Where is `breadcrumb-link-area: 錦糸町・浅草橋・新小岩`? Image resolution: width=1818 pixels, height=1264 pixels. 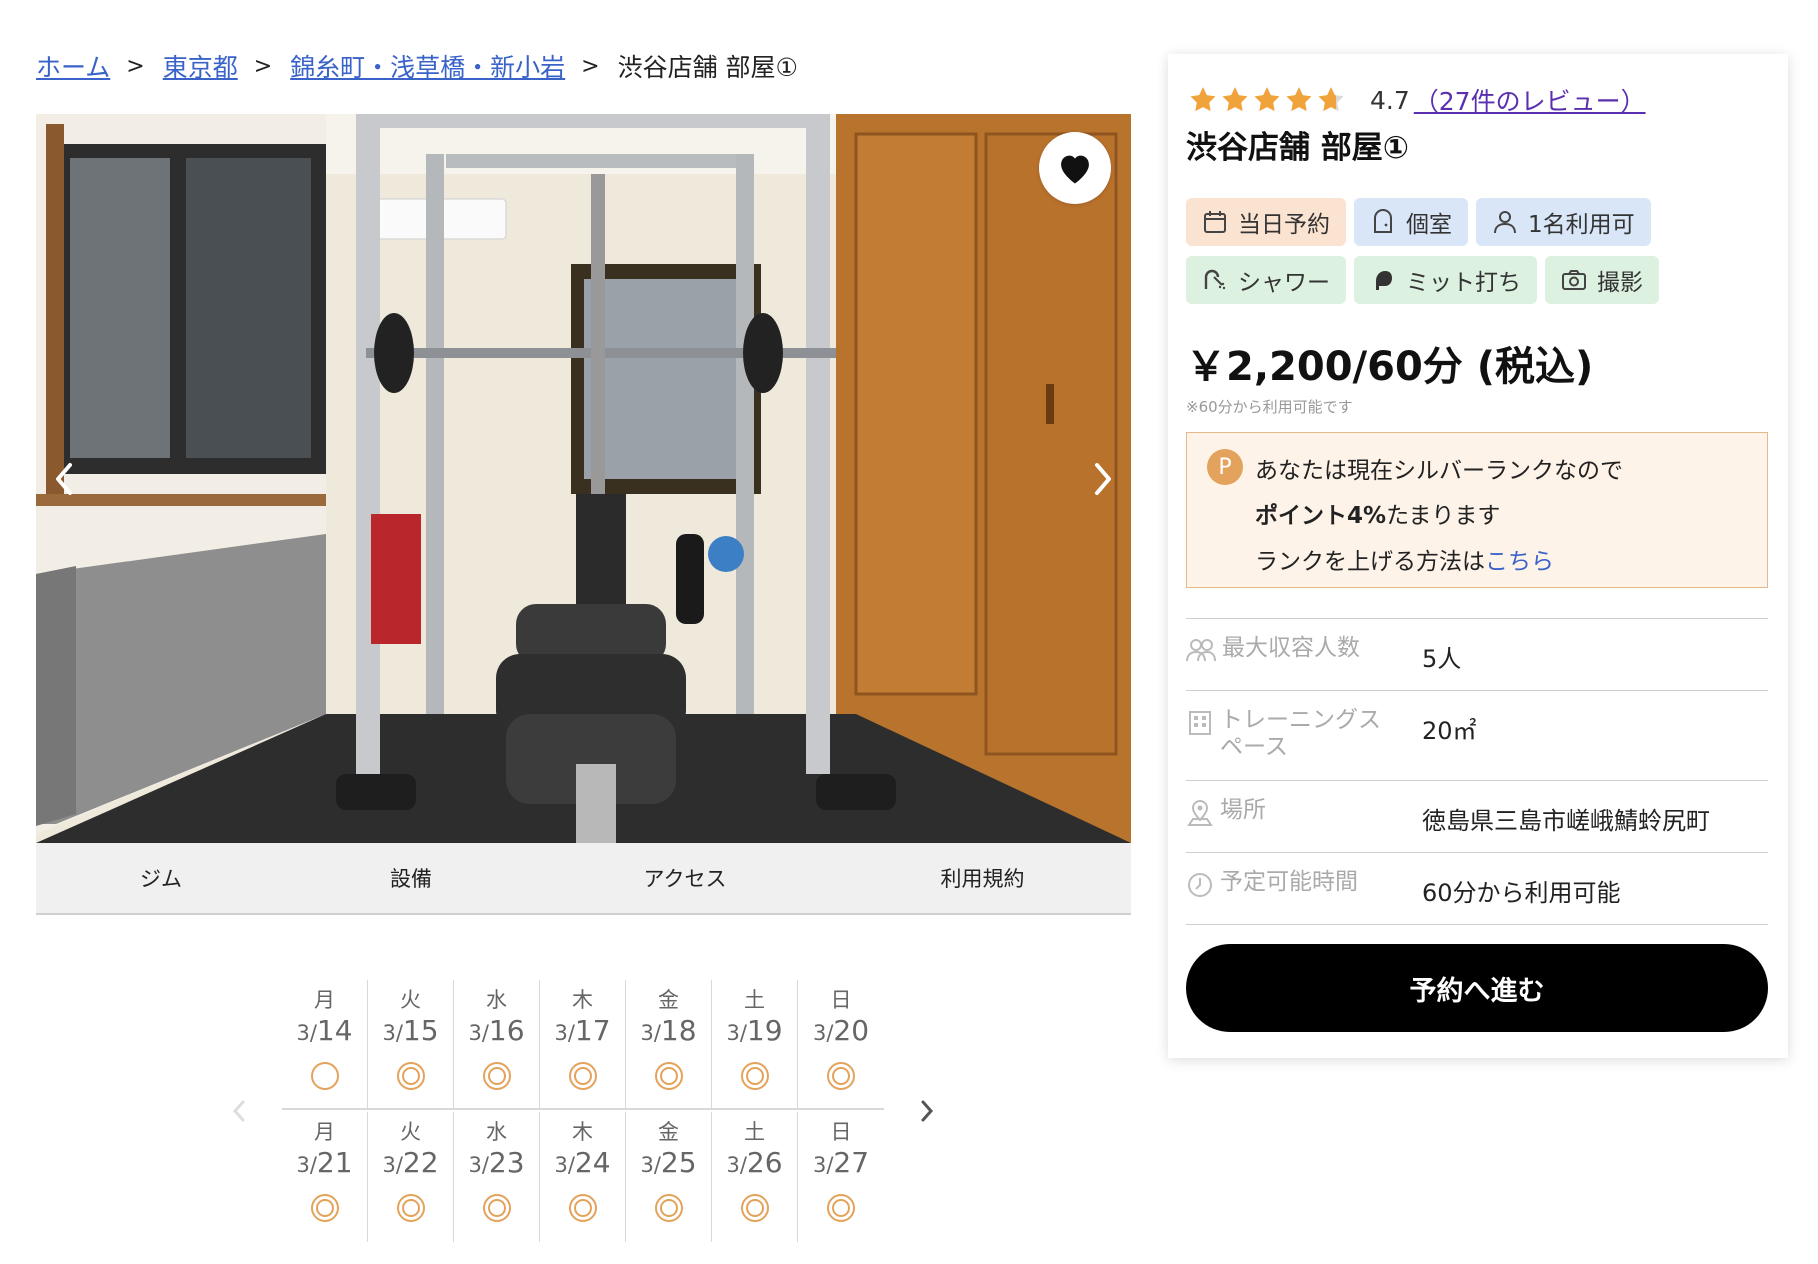 breadcrumb-link-area: 錦糸町・浅草橋・新小岩 is located at coordinates (427, 66).